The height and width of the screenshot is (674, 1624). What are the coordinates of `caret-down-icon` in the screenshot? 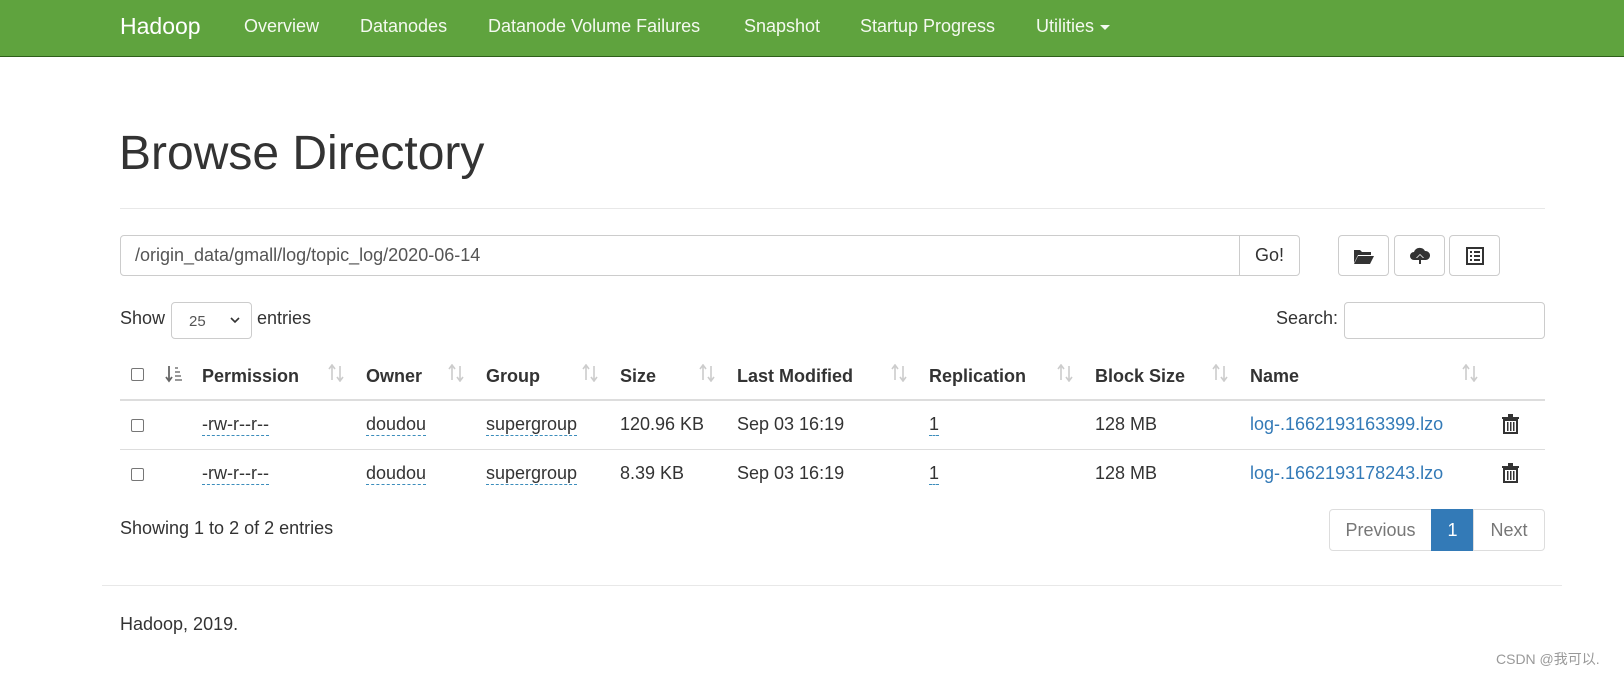 It's located at (1105, 27).